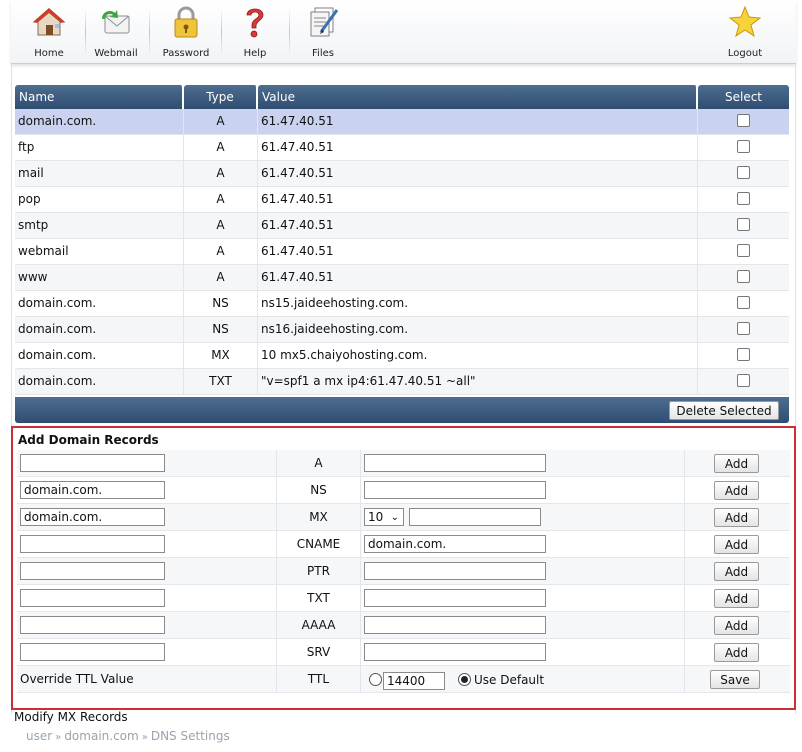  I want to click on button-cell: Save, so click(737, 679).